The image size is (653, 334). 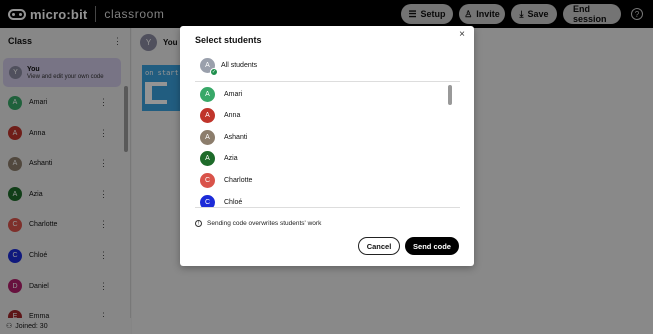 I want to click on student-name: Azia, so click(x=231, y=159).